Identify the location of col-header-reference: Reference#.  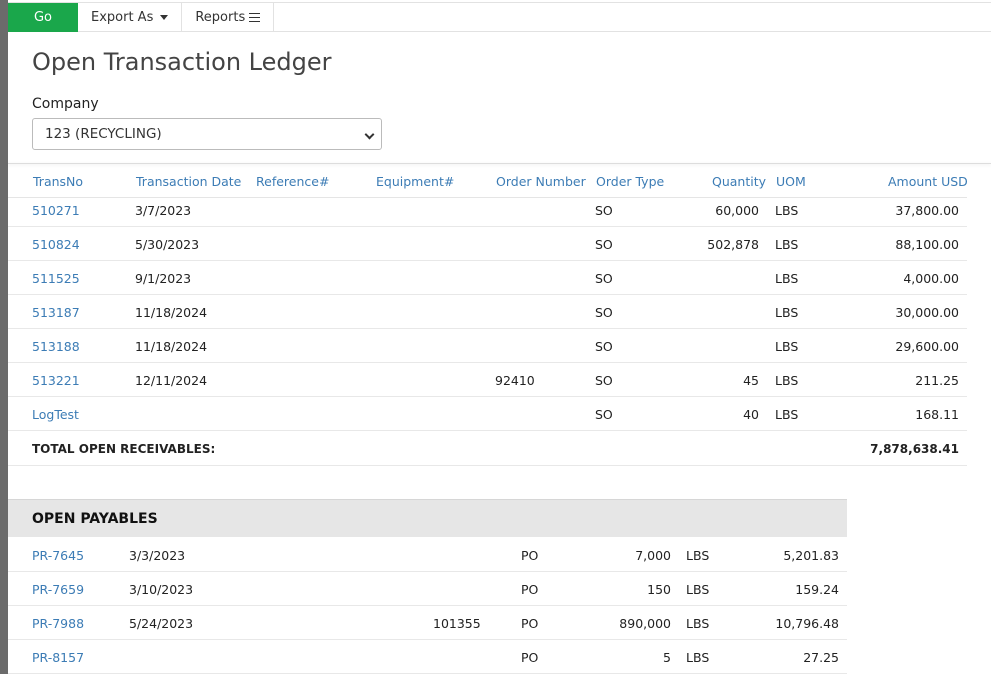
(292, 181).